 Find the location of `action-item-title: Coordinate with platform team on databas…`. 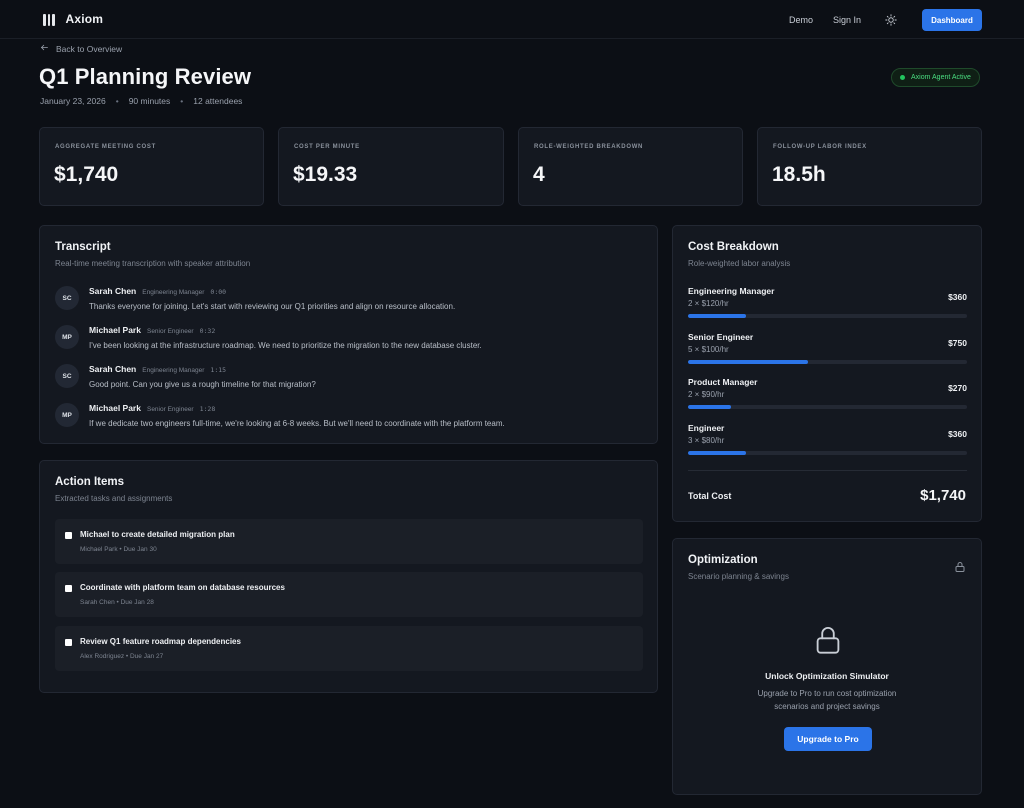

action-item-title: Coordinate with platform team on databas… is located at coordinates (182, 587).